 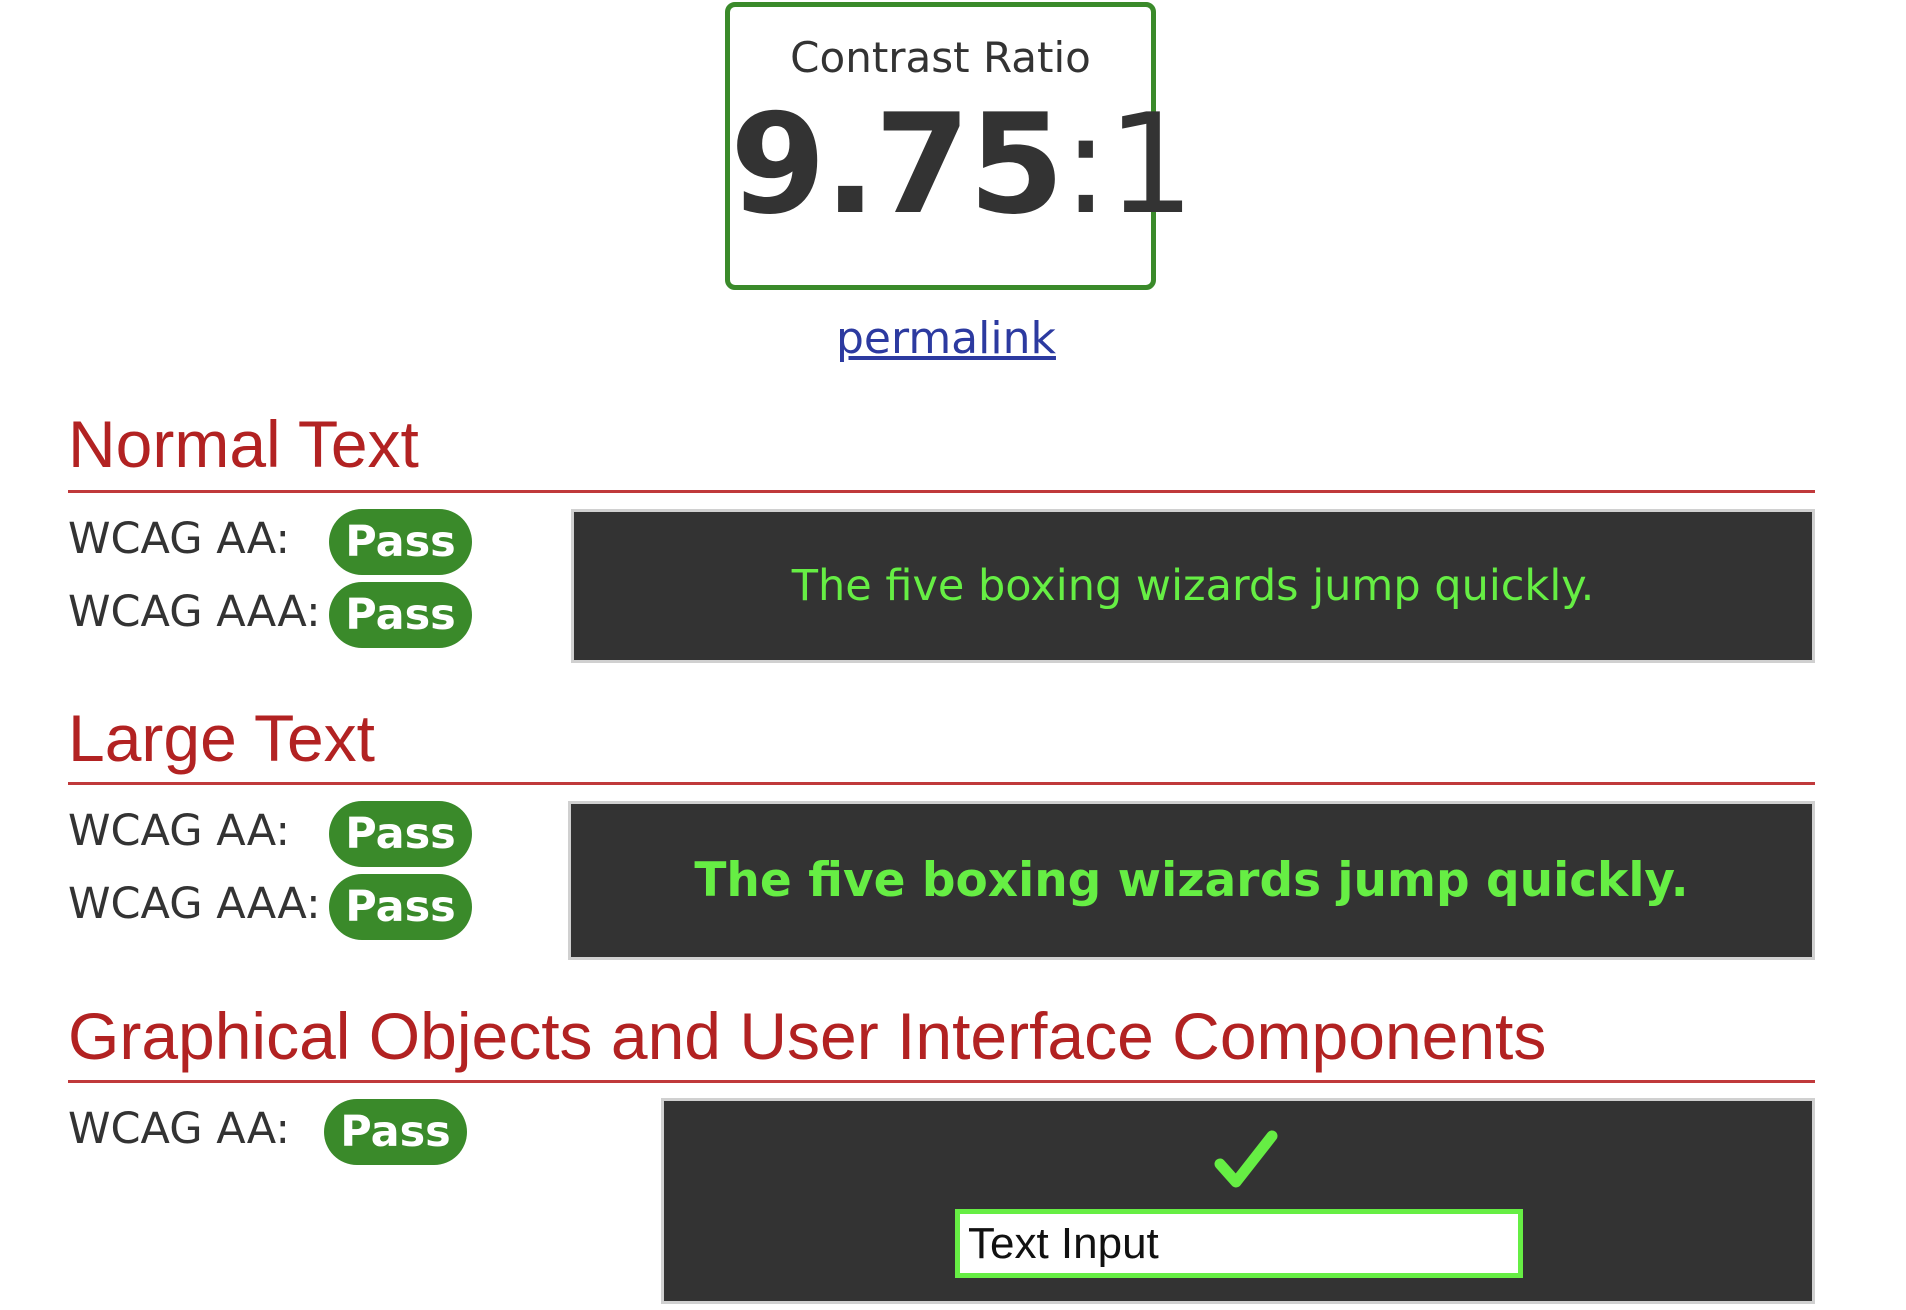 What do you see at coordinates (946, 338) in the screenshot?
I see `permalink-link: permalink` at bounding box center [946, 338].